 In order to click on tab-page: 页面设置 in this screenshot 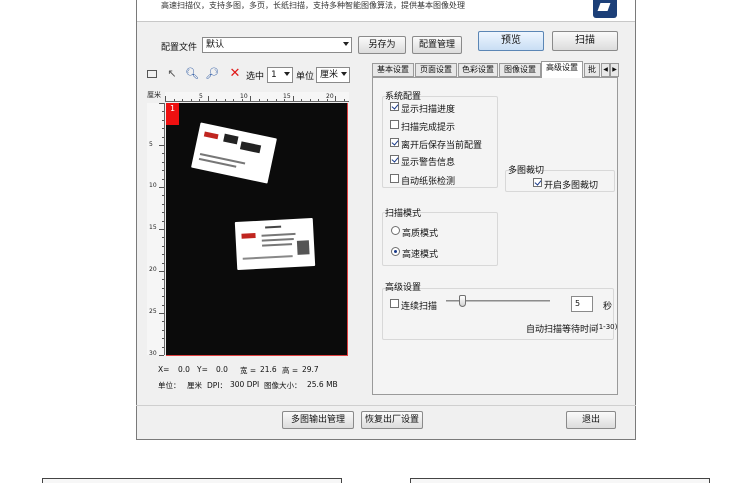, I will do `click(436, 70)`.